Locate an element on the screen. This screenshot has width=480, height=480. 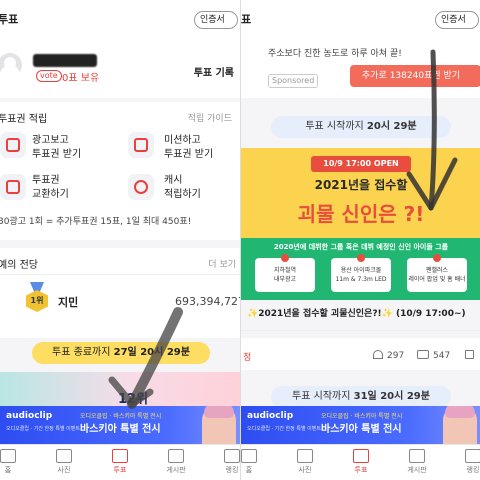
vote-badge: vote is located at coordinates (49, 76).